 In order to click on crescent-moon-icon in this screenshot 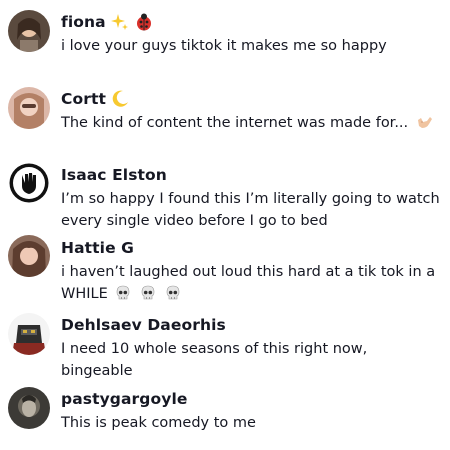, I will do `click(120, 99)`.